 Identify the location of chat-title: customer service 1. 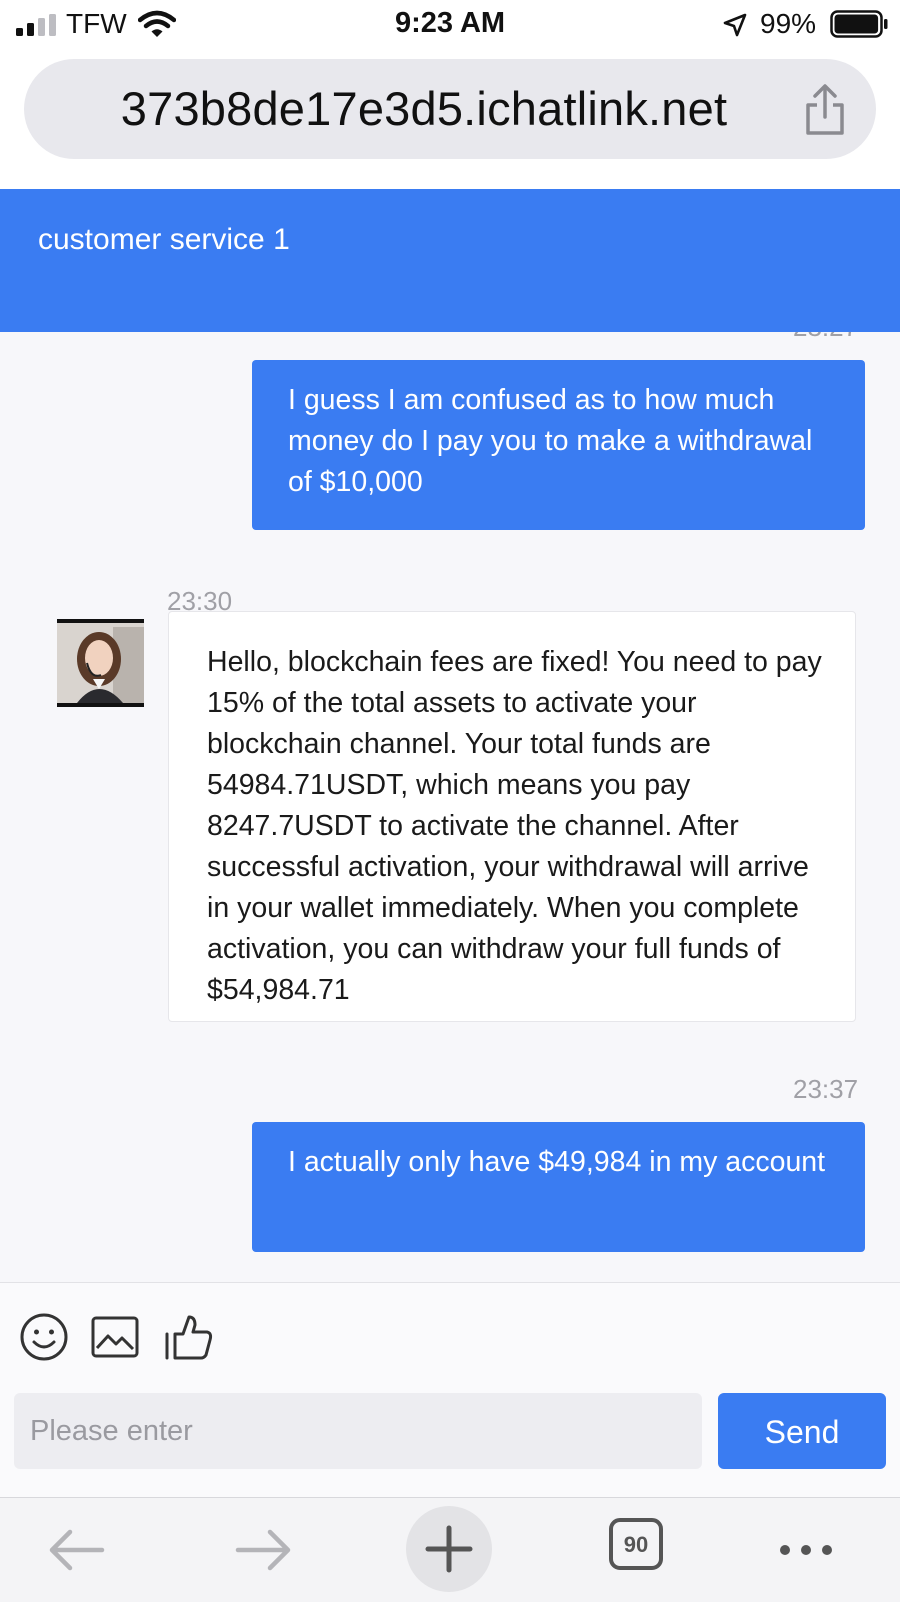
(164, 239).